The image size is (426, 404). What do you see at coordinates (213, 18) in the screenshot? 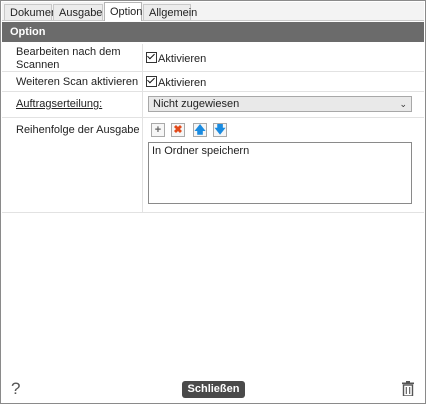
I see `tab-bar: Dokument Ausgabe 1 Option Allgemein` at bounding box center [213, 18].